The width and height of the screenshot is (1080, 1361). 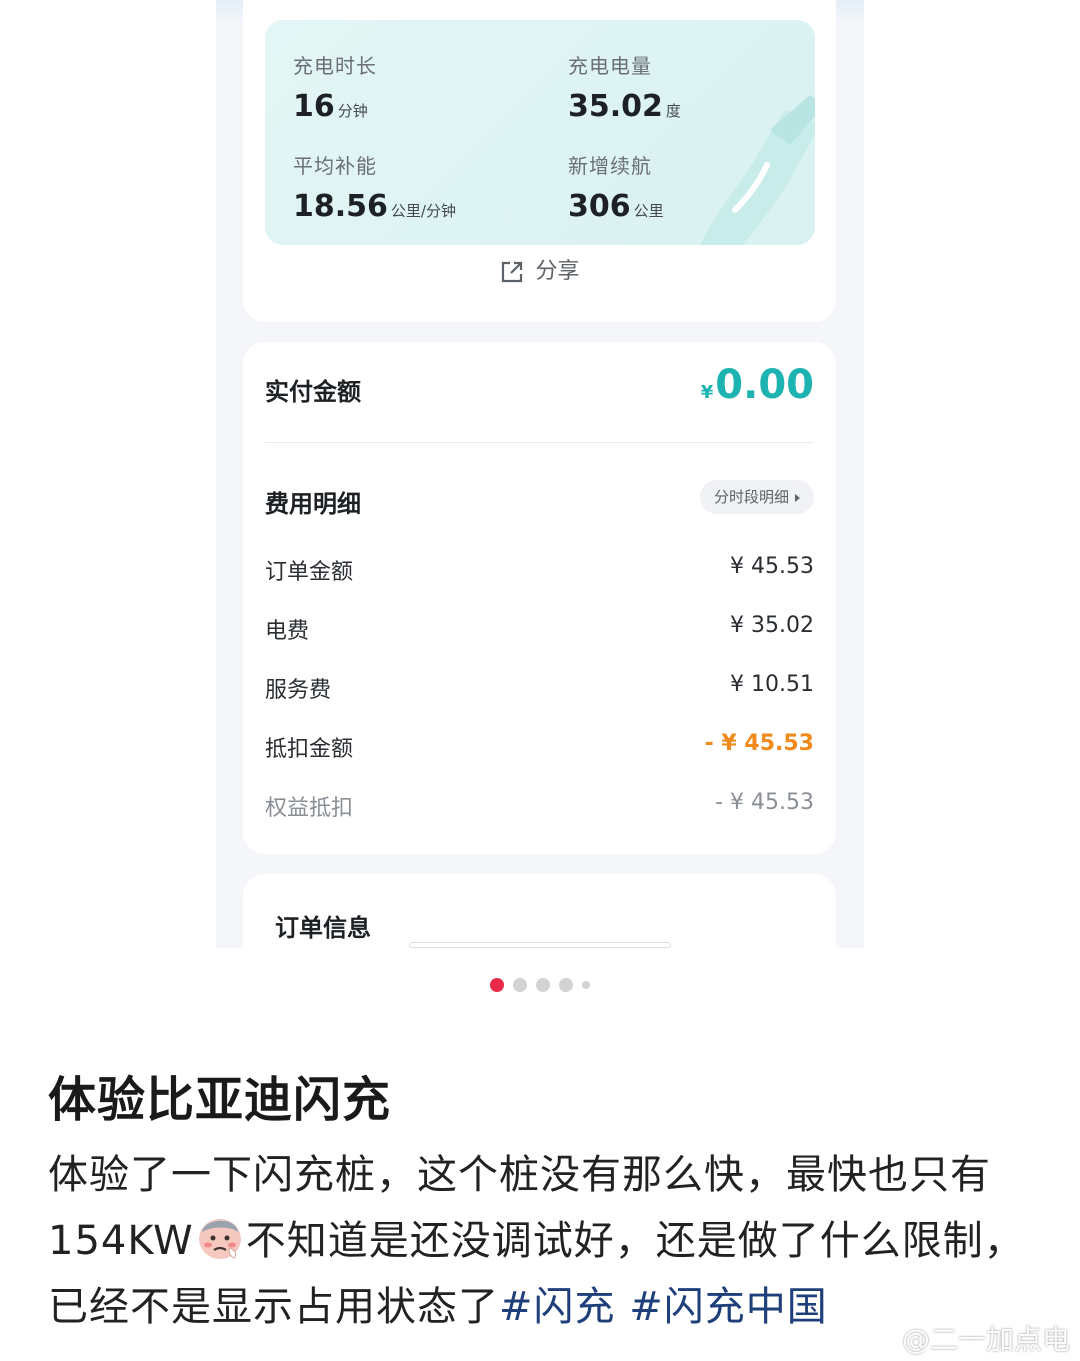 What do you see at coordinates (757, 170) in the screenshot?
I see `charging-plug-illustration` at bounding box center [757, 170].